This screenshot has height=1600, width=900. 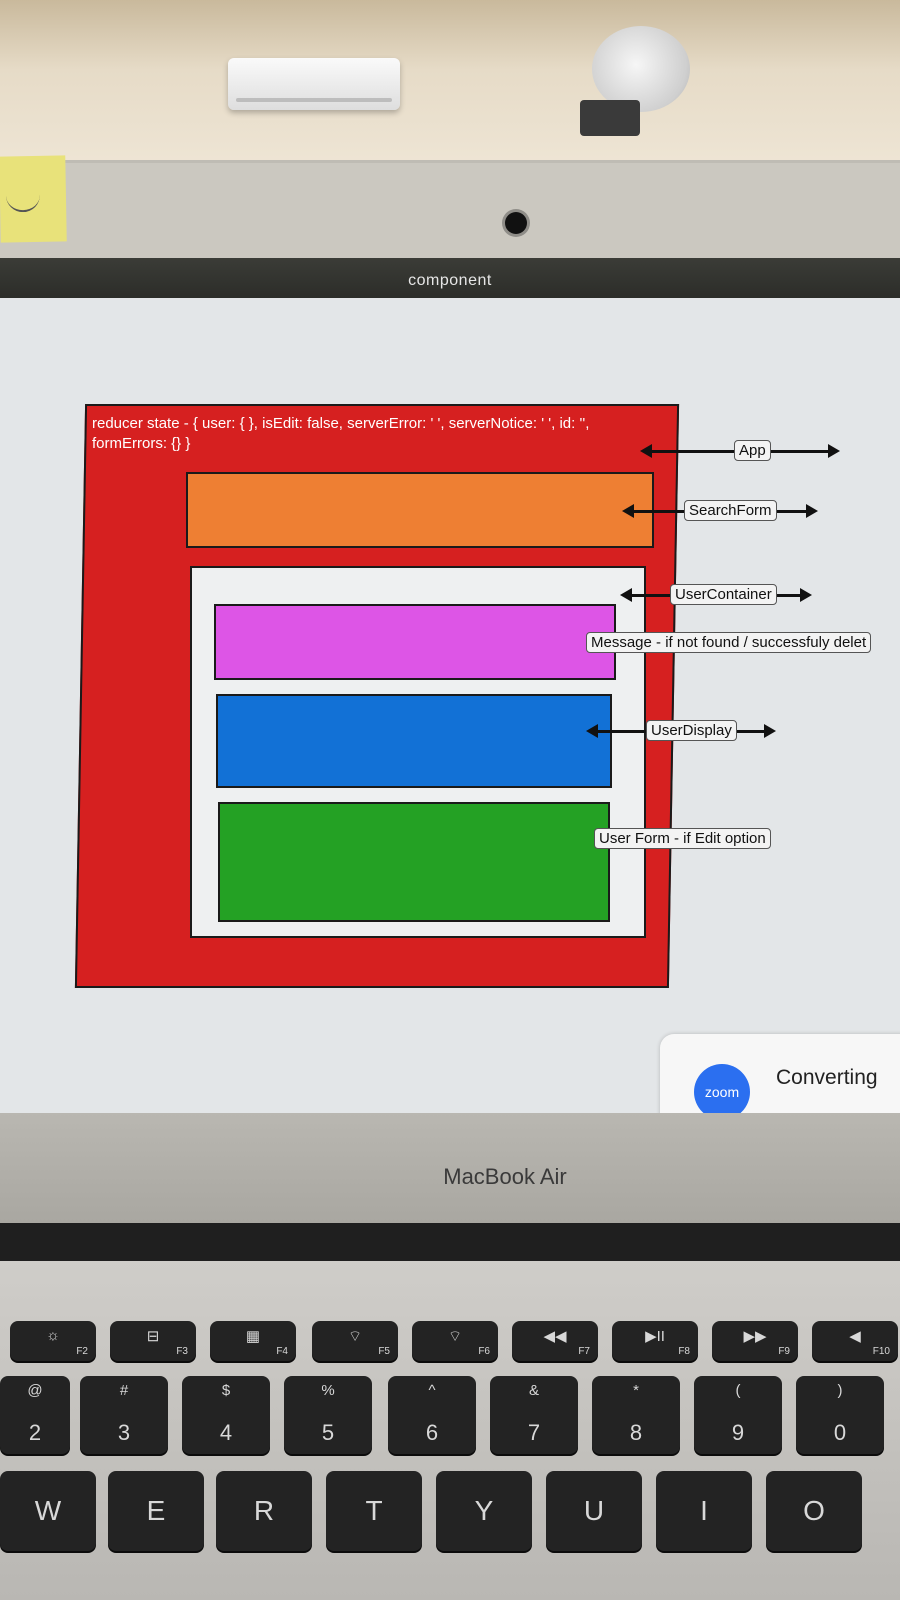 What do you see at coordinates (253, 1336) in the screenshot?
I see `launchpad-icon: ▦` at bounding box center [253, 1336].